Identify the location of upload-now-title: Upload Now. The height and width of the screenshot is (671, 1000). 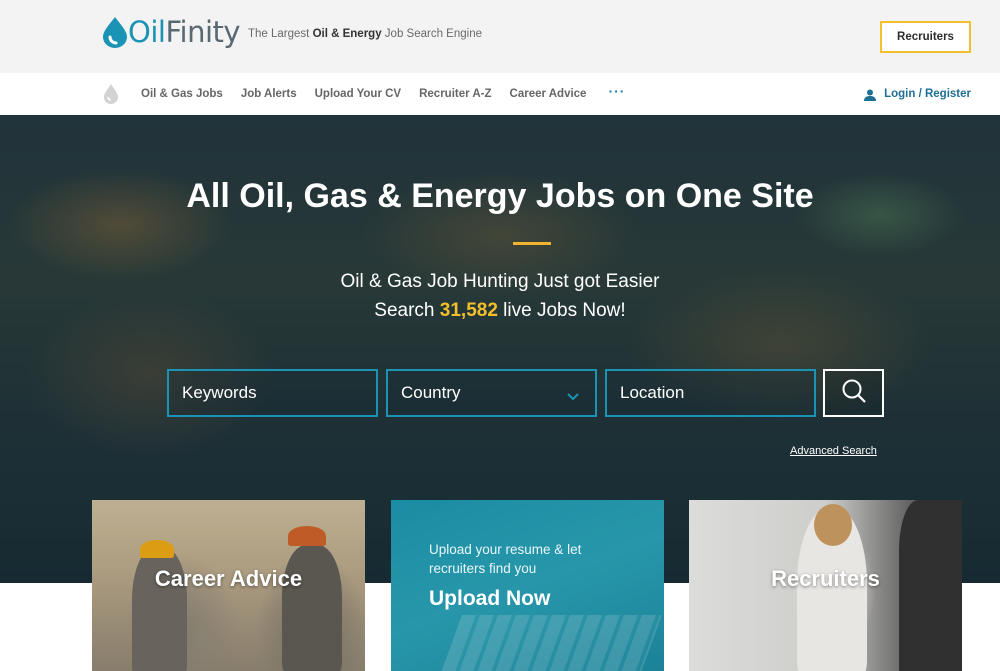
(490, 598).